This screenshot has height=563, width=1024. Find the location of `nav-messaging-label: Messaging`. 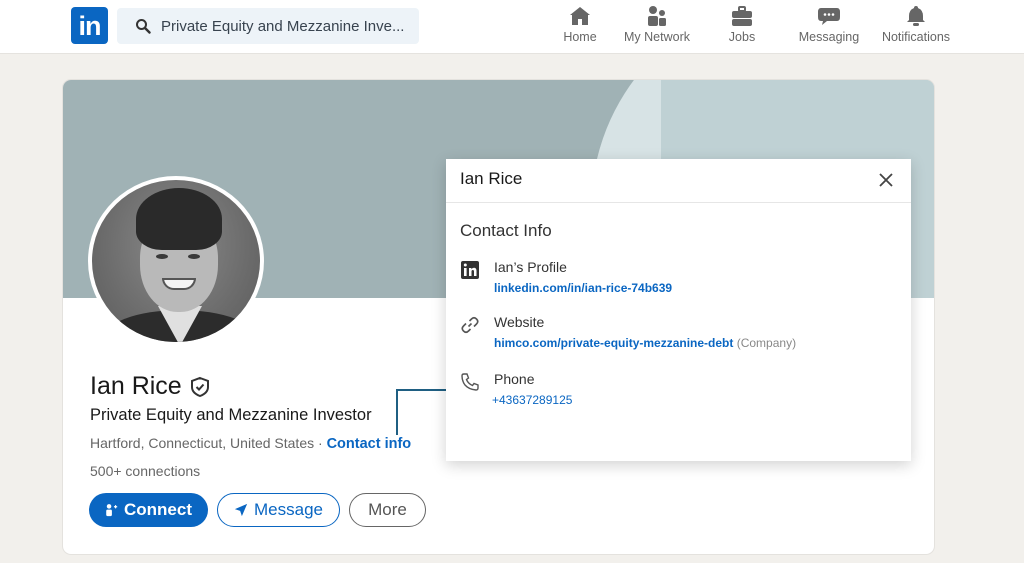

nav-messaging-label: Messaging is located at coordinates (829, 37).